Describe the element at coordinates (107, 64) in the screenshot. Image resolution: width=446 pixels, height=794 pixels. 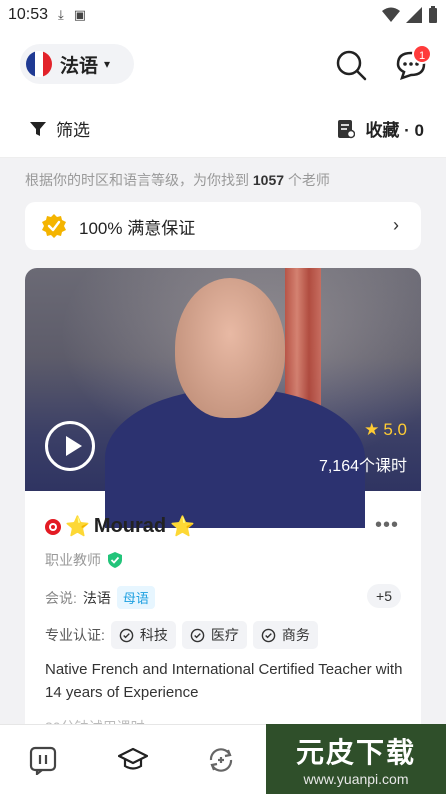
I see `chevron-down-icon: ▾` at that location.